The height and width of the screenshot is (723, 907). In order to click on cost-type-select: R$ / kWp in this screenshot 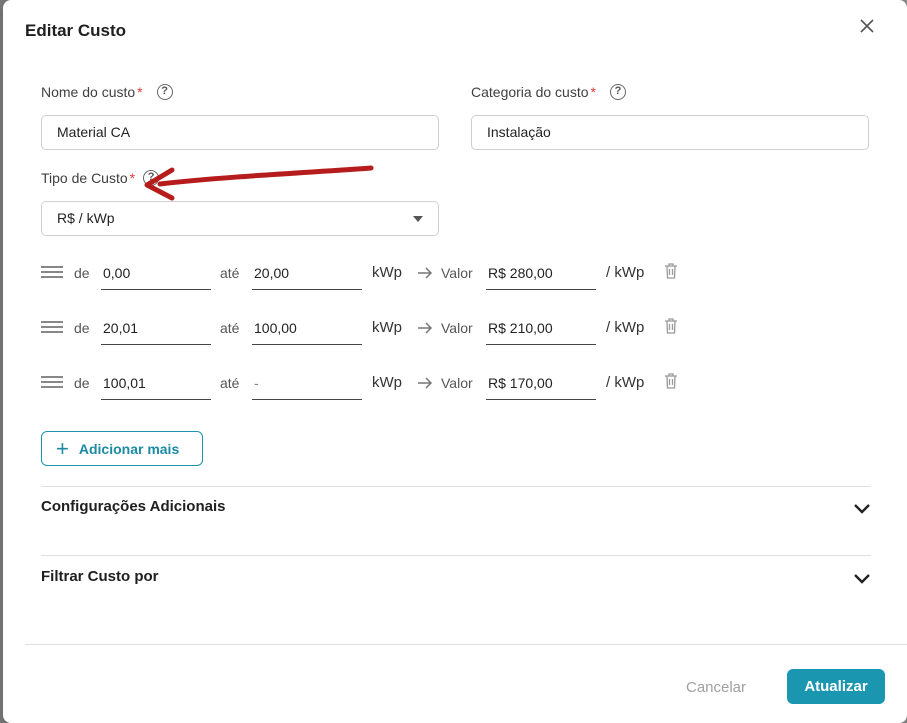, I will do `click(240, 218)`.